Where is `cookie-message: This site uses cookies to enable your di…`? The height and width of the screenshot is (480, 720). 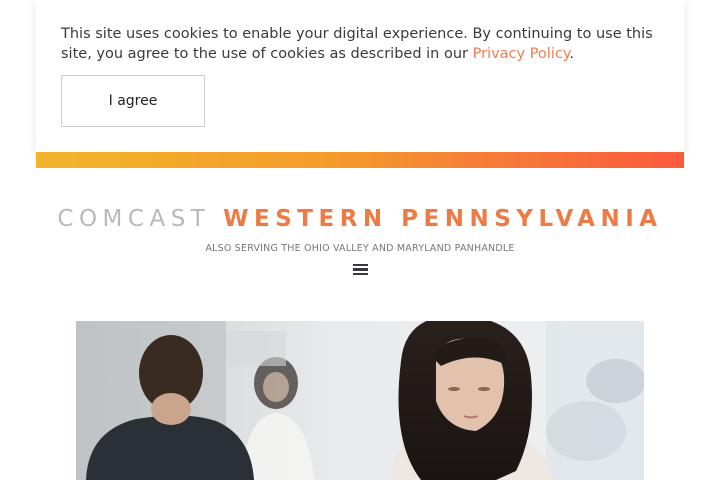 cookie-message: This site uses cookies to enable your di… is located at coordinates (361, 44).